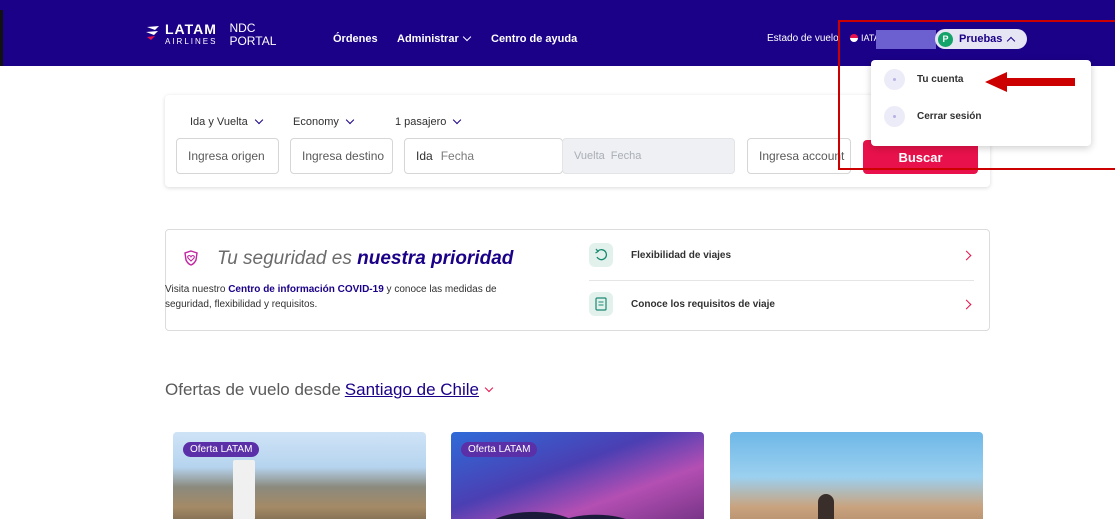 This screenshot has width=1115, height=519. I want to click on flexibility-link-label: Flexibilidad de viajes, so click(681, 255).